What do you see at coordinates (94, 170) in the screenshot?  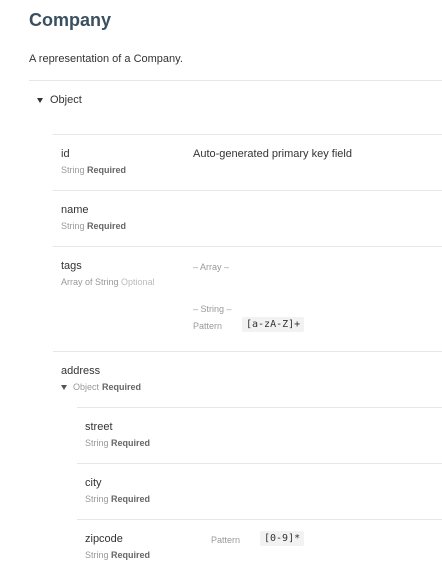 I see `field-type-id: String Required` at bounding box center [94, 170].